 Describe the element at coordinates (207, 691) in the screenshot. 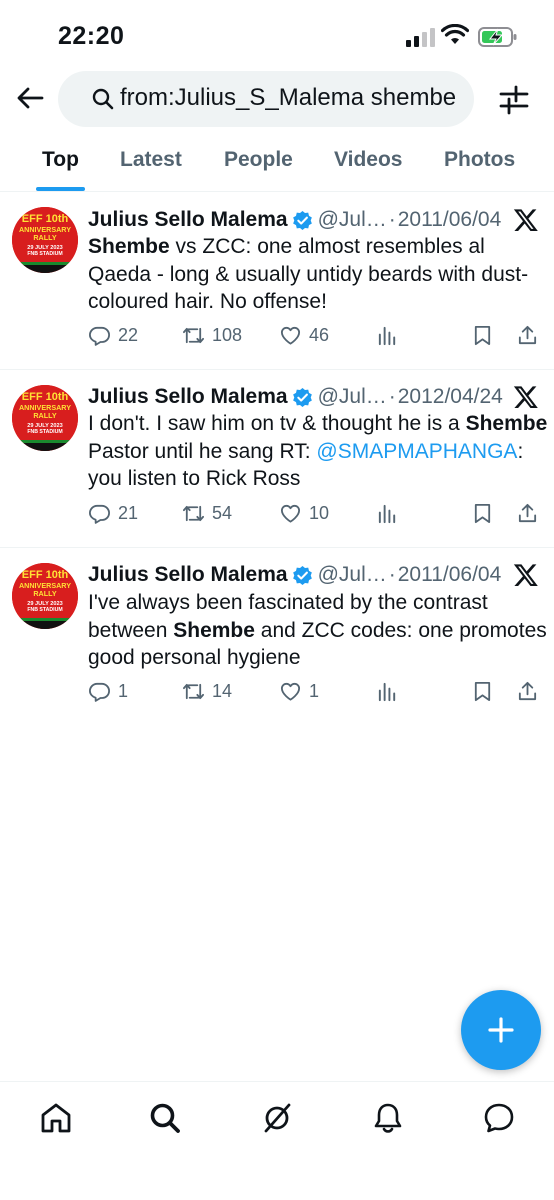

I see `retweet-button: 14` at that location.